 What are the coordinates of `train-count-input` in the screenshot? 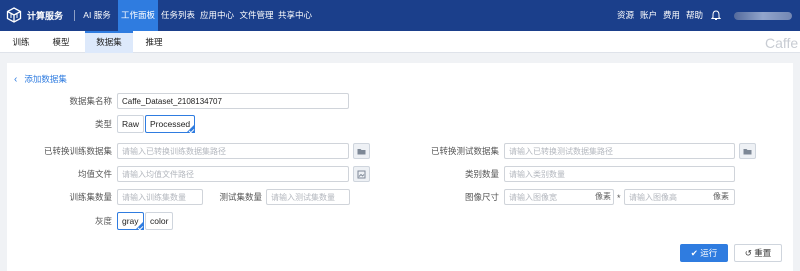 It's located at (160, 197).